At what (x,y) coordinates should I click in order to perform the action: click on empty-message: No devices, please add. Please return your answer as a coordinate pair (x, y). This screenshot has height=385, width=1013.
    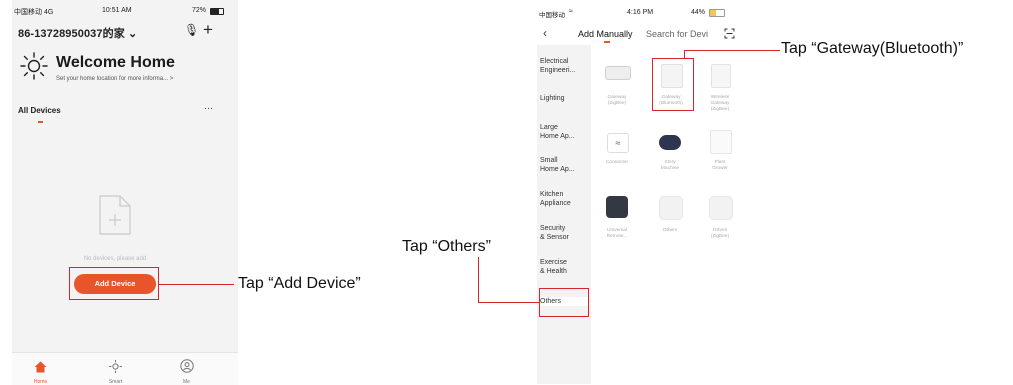
    Looking at the image, I should click on (115, 259).